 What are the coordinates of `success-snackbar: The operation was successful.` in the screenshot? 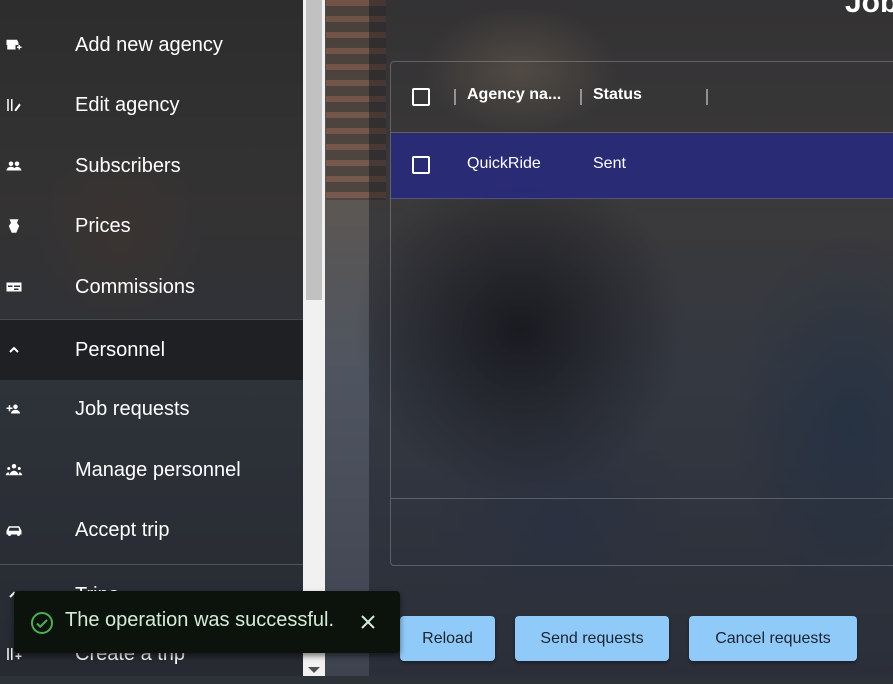 It's located at (207, 622).